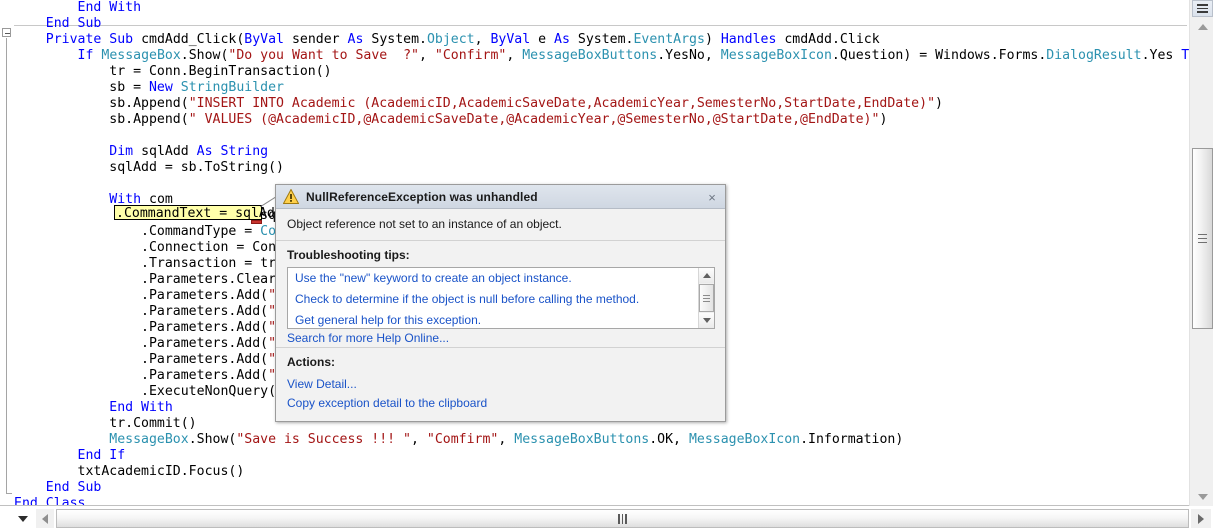 The image size is (1213, 529). I want to click on tips-scroll-up-icon, so click(706, 275).